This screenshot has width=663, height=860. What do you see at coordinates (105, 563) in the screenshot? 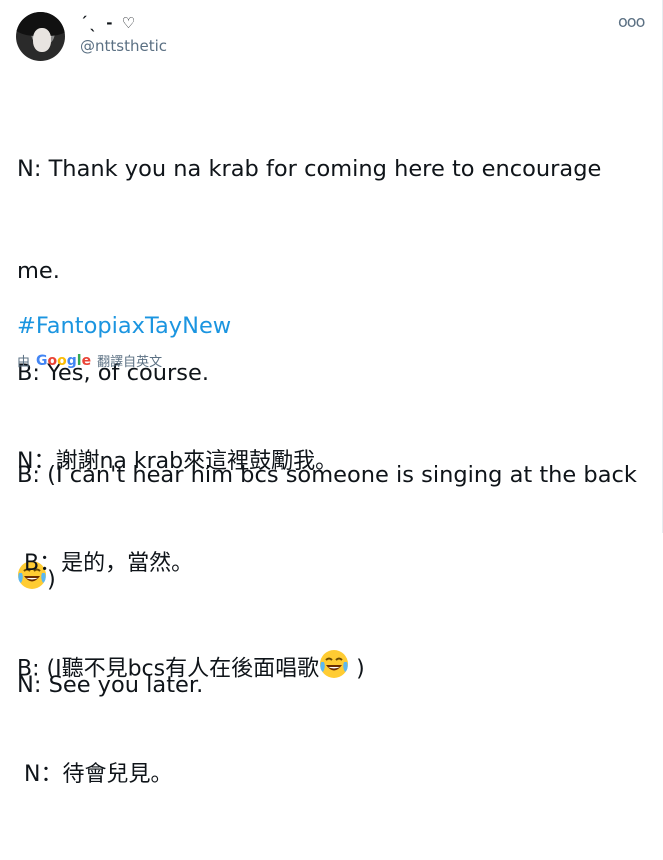
I see `translated-line: B：是的，當然。` at bounding box center [105, 563].